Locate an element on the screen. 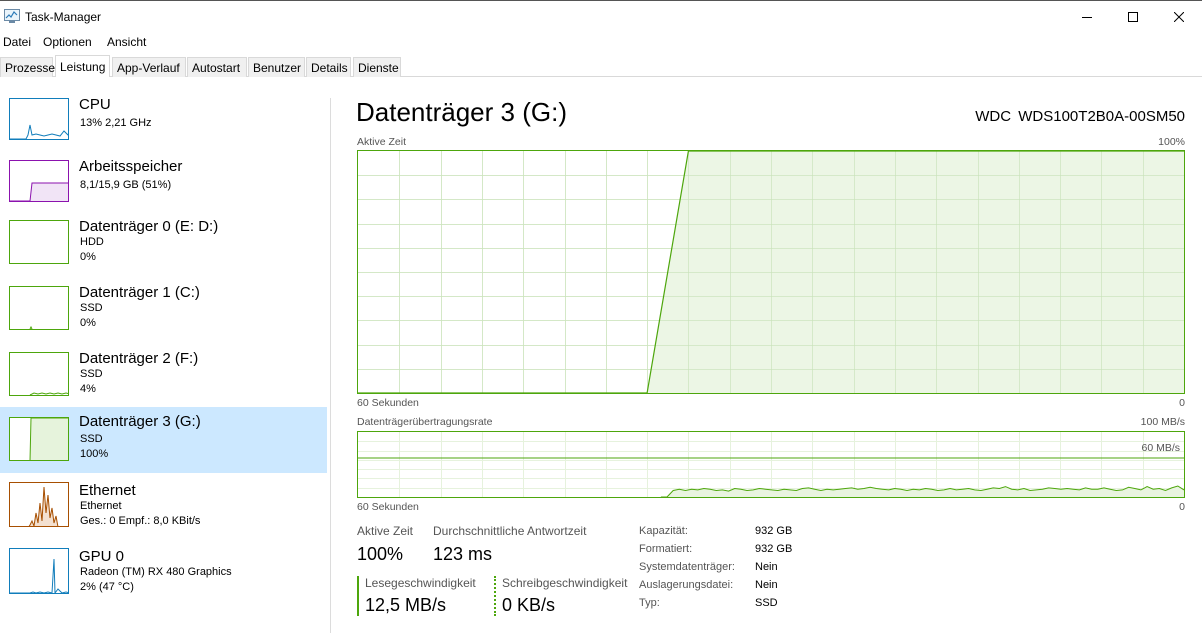  window-title: Task-Manager is located at coordinates (63, 17).